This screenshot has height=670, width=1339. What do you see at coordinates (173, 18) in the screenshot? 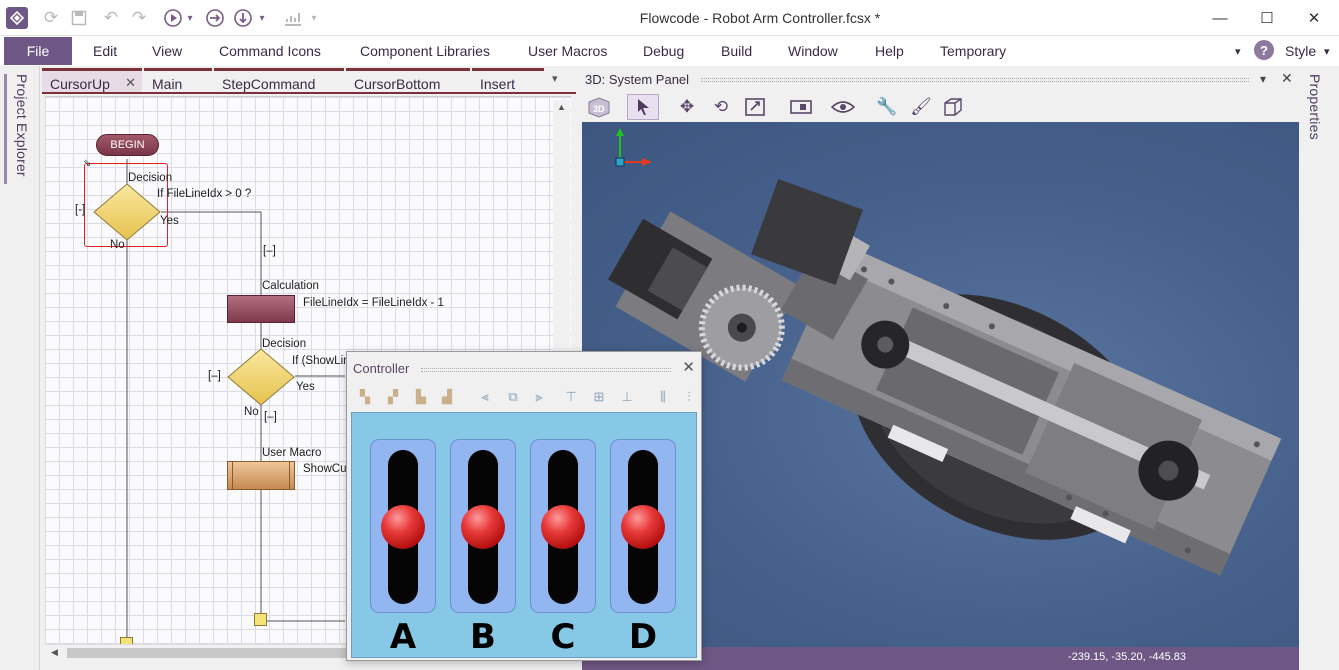
I see `run-icon` at bounding box center [173, 18].